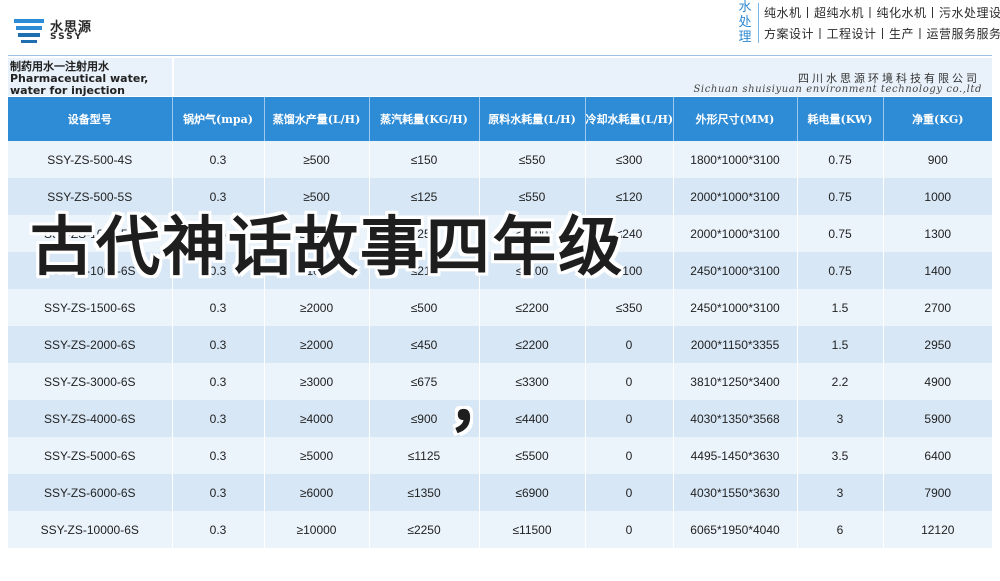  What do you see at coordinates (840, 119) in the screenshot?
I see `column-header: 耗电量(KW)` at bounding box center [840, 119].